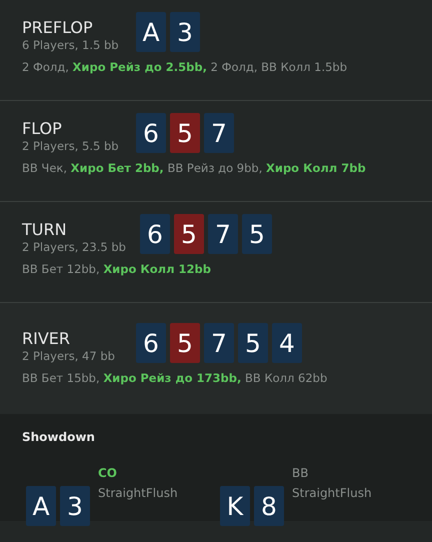  I want to click on action-summary: BB Бет 15bb, Хиро Рейз до 173bb, BB Колл 62bb, so click(175, 378).